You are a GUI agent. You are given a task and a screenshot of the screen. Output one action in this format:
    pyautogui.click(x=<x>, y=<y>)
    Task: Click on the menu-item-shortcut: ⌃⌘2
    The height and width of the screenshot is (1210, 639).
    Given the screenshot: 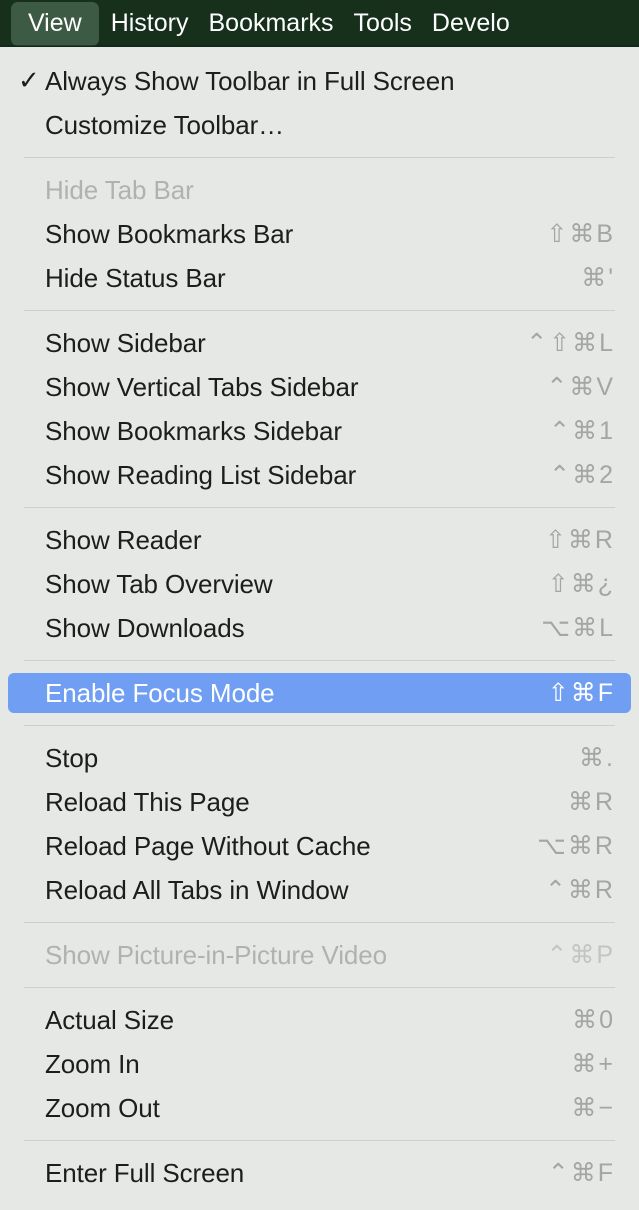 What is the action you would take?
    pyautogui.click(x=582, y=474)
    